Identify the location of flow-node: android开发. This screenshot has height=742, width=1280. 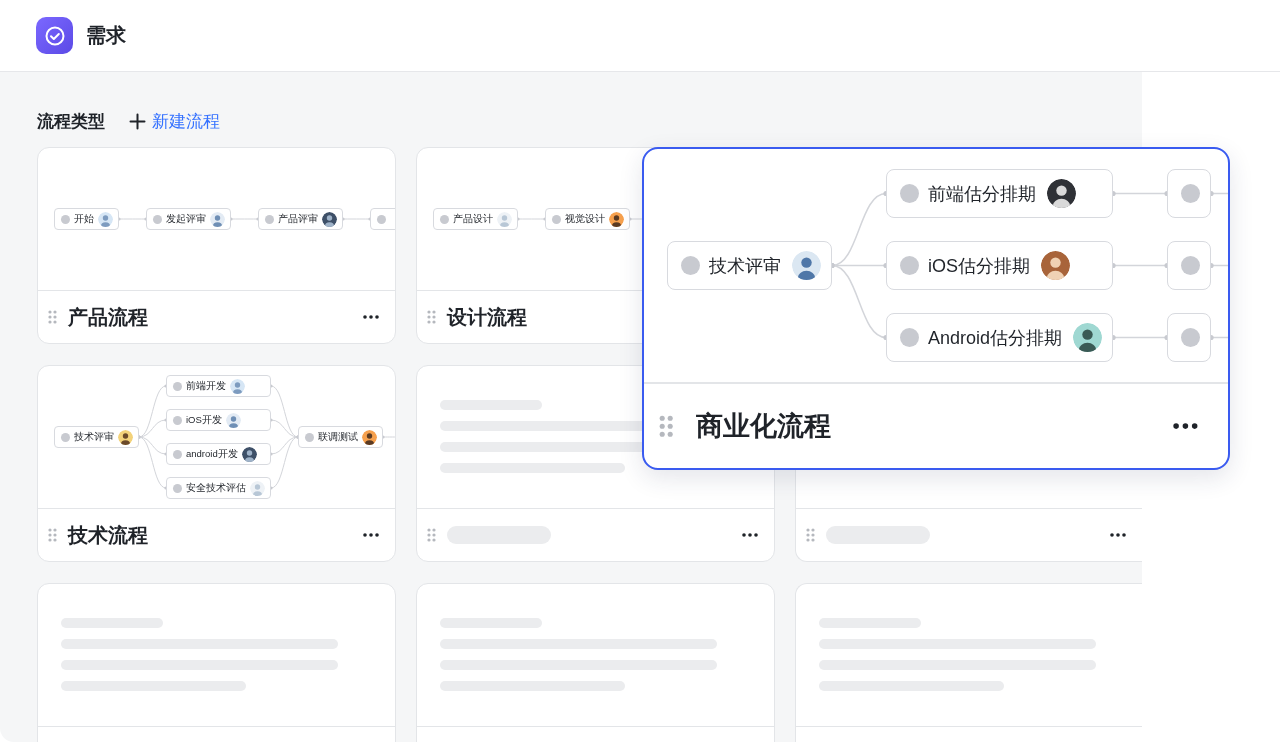
(218, 454).